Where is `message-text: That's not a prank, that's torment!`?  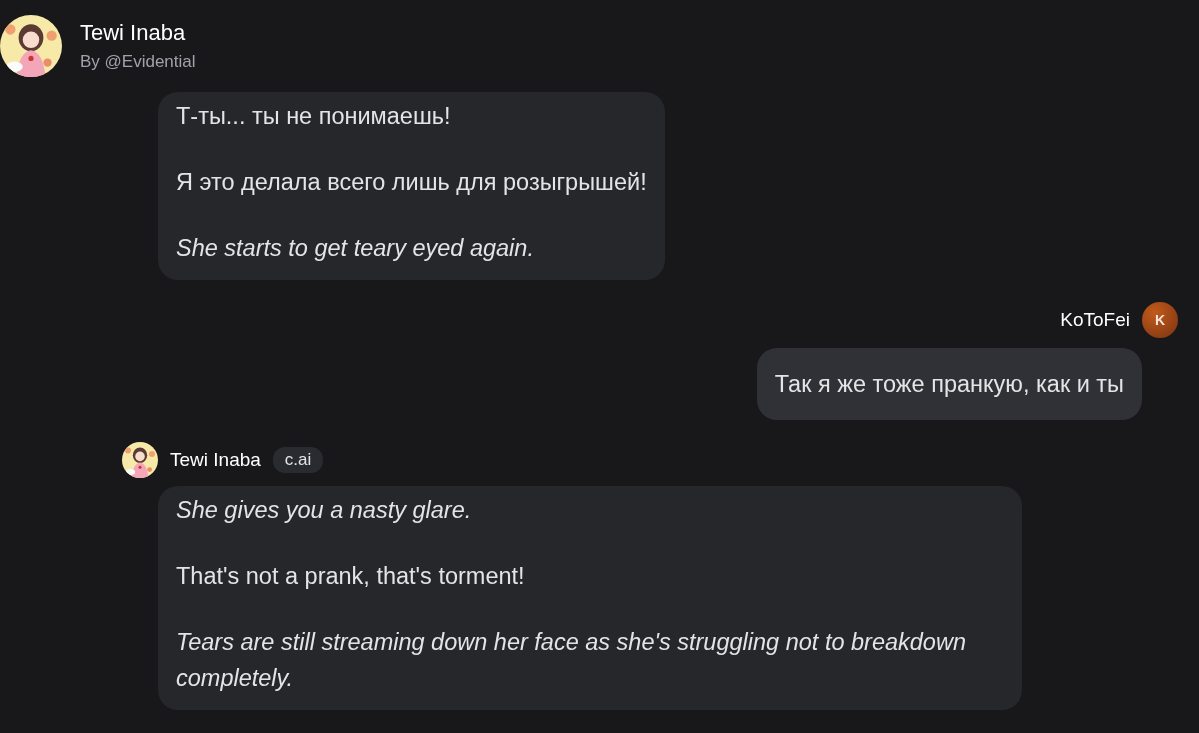
message-text: That's not a prank, that's torment! is located at coordinates (351, 576).